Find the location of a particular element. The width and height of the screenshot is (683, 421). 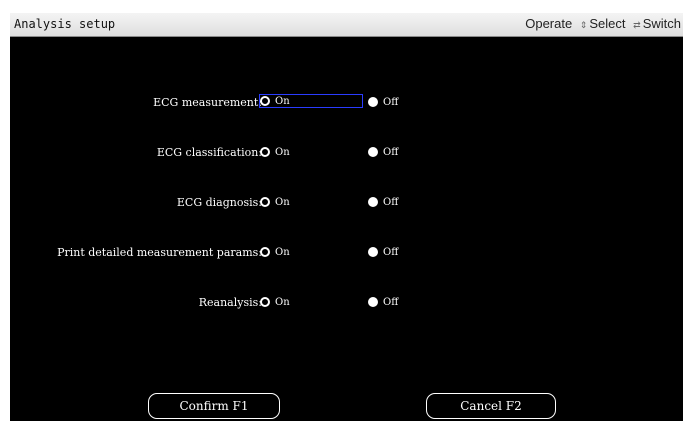

left-right-arrows-icon: ⇄ is located at coordinates (637, 25).